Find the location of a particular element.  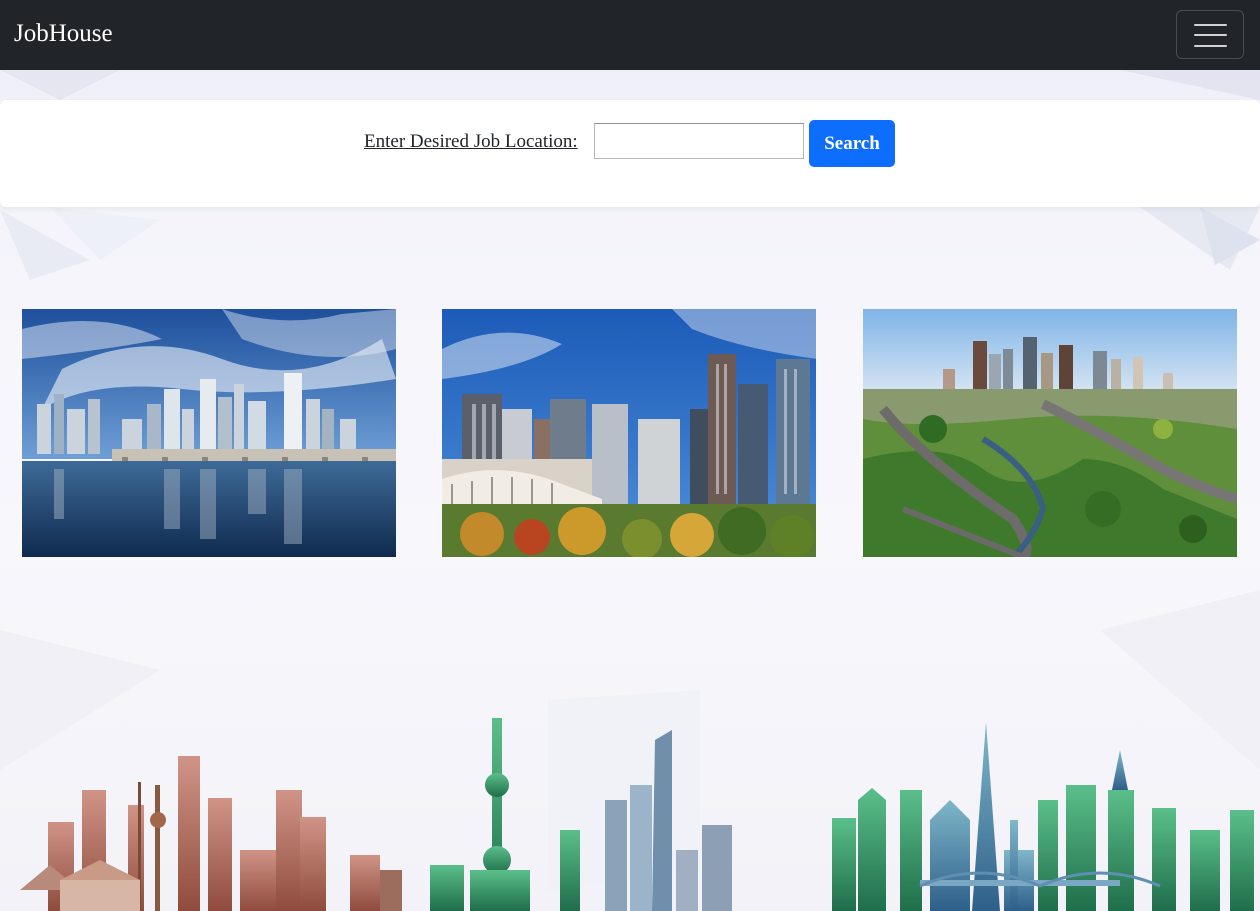

job-location-input is located at coordinates (699, 141).